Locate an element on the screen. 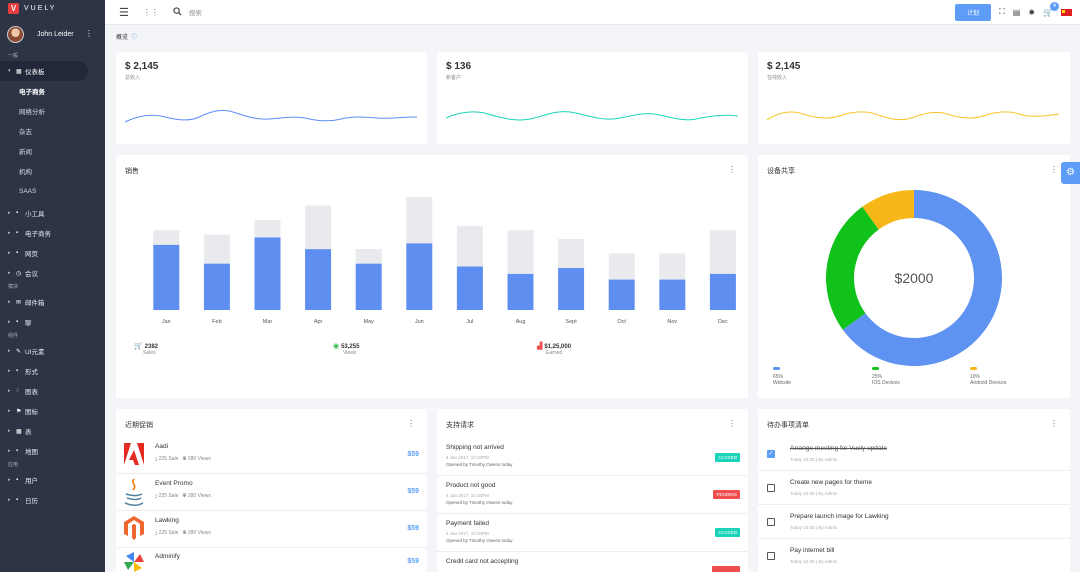 The width and height of the screenshot is (1080, 572). x-tick-label: Dec is located at coordinates (723, 322).